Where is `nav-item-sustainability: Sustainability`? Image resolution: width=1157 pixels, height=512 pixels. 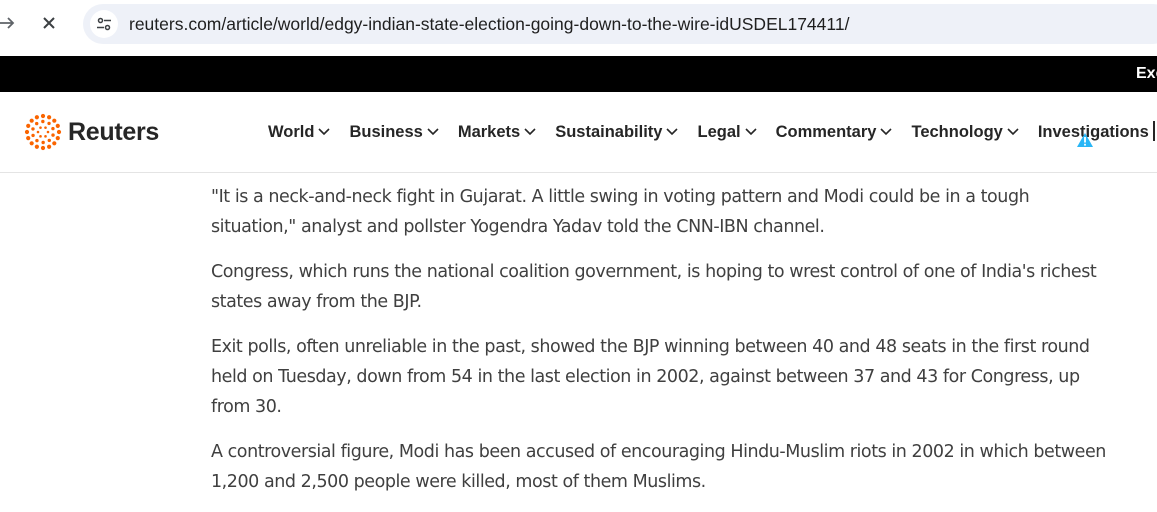 nav-item-sustainability: Sustainability is located at coordinates (617, 132).